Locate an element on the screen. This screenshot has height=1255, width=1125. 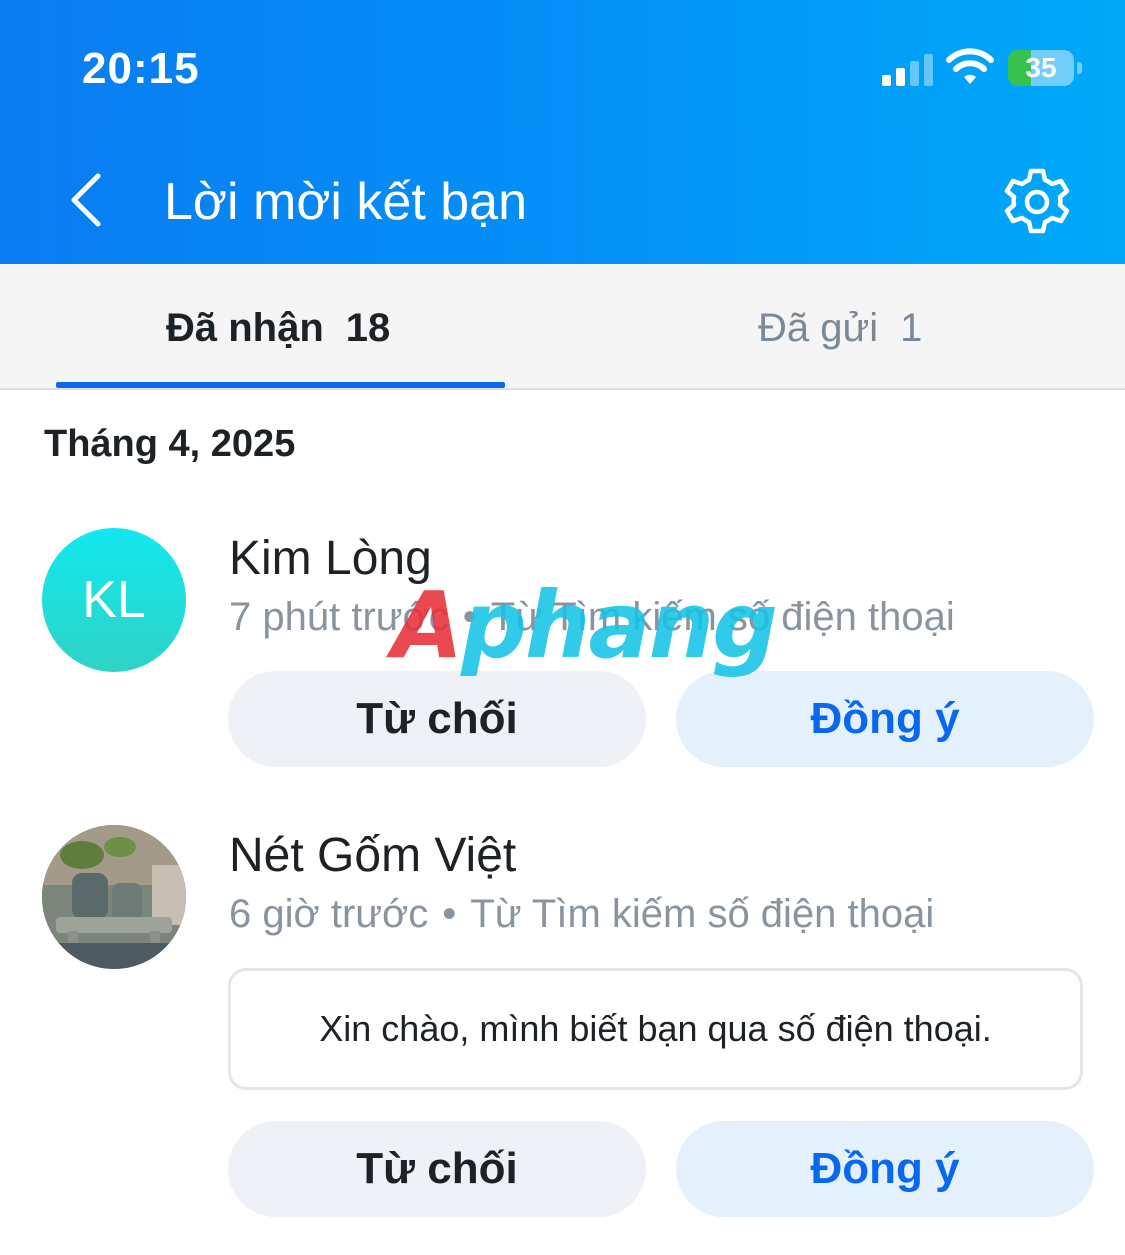
avatar-initials: KL is located at coordinates (114, 600).